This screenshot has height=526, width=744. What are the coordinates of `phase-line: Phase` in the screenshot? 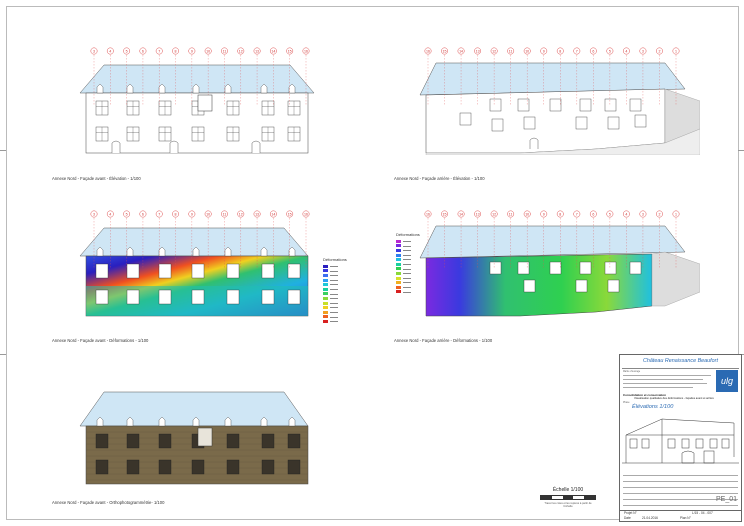 It's located at (626, 403).